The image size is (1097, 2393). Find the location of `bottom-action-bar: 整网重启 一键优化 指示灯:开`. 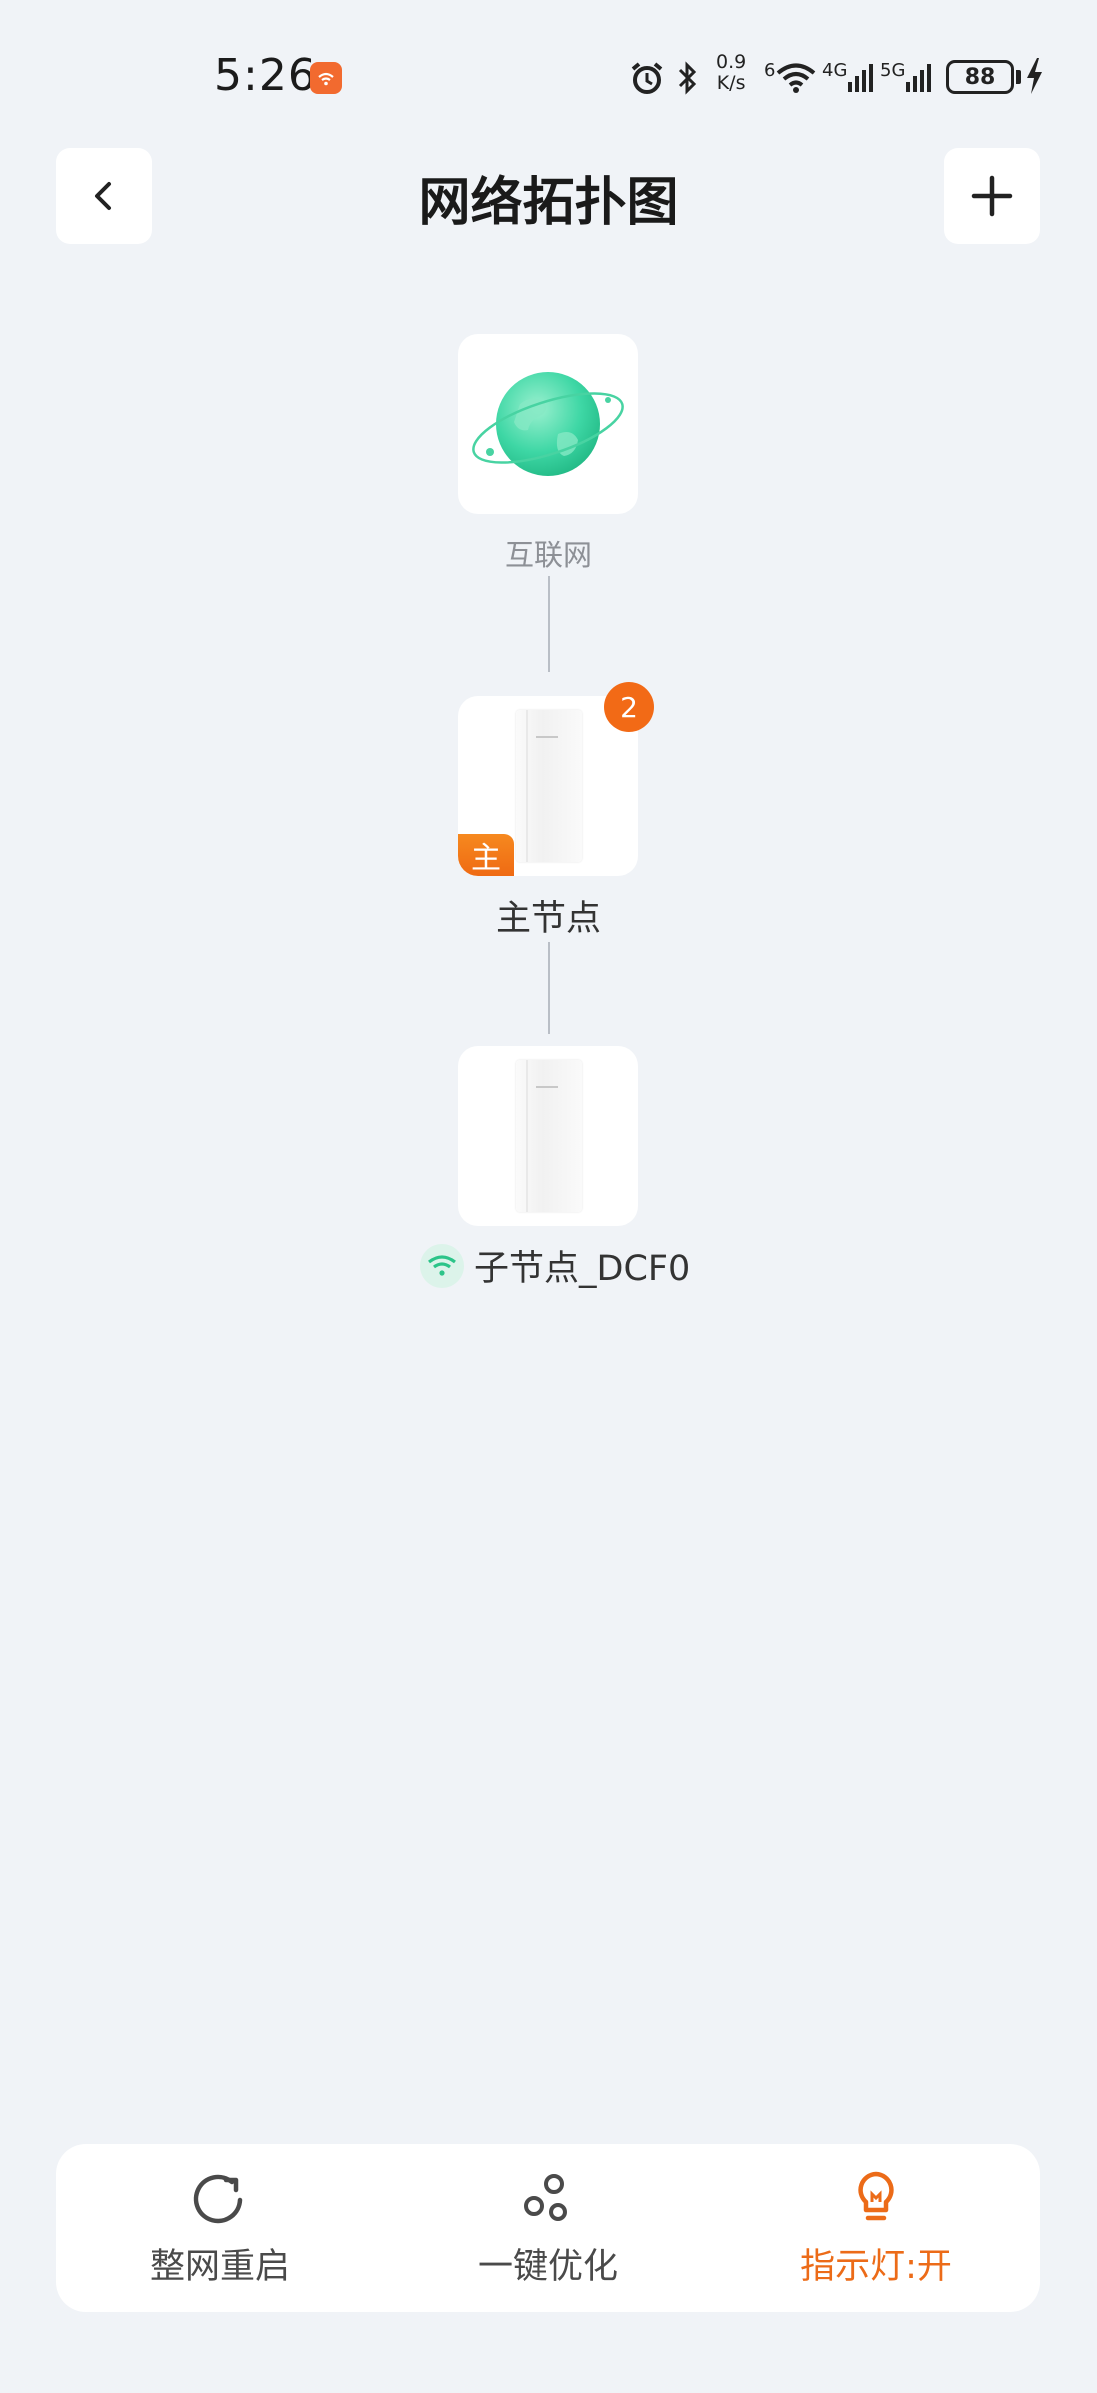

bottom-action-bar: 整网重启 一键优化 指示灯:开 is located at coordinates (548, 2228).